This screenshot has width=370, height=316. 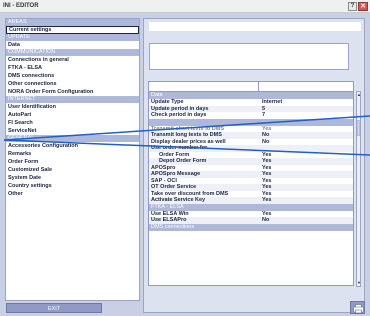 I want to click on nav-item-remarks: Remarks, so click(x=72, y=154).